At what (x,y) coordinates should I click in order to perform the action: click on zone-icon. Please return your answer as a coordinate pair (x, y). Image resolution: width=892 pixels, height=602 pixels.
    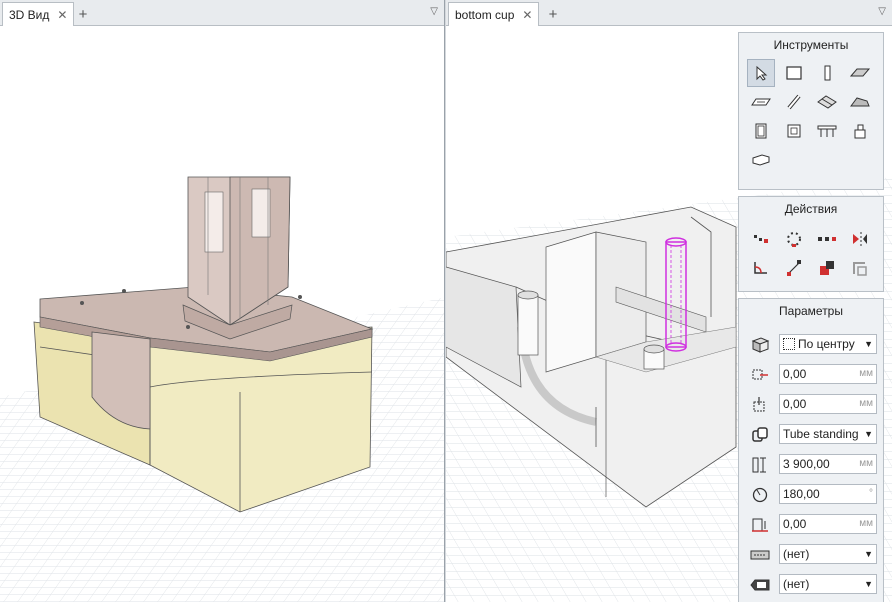
    Looking at the image, I should click on (761, 160).